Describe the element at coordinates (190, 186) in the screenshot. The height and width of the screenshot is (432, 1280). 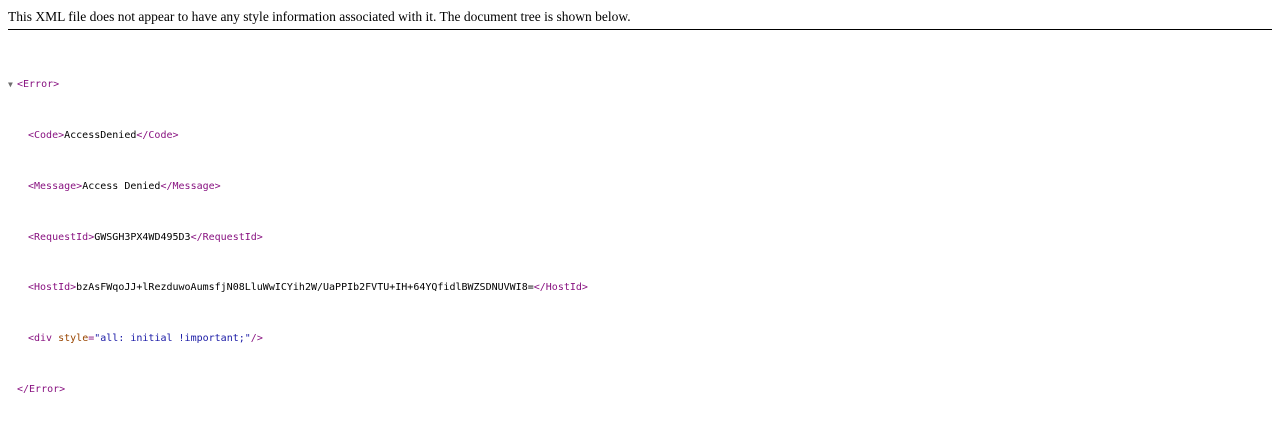
I see `message-close-tag: </Message>` at that location.